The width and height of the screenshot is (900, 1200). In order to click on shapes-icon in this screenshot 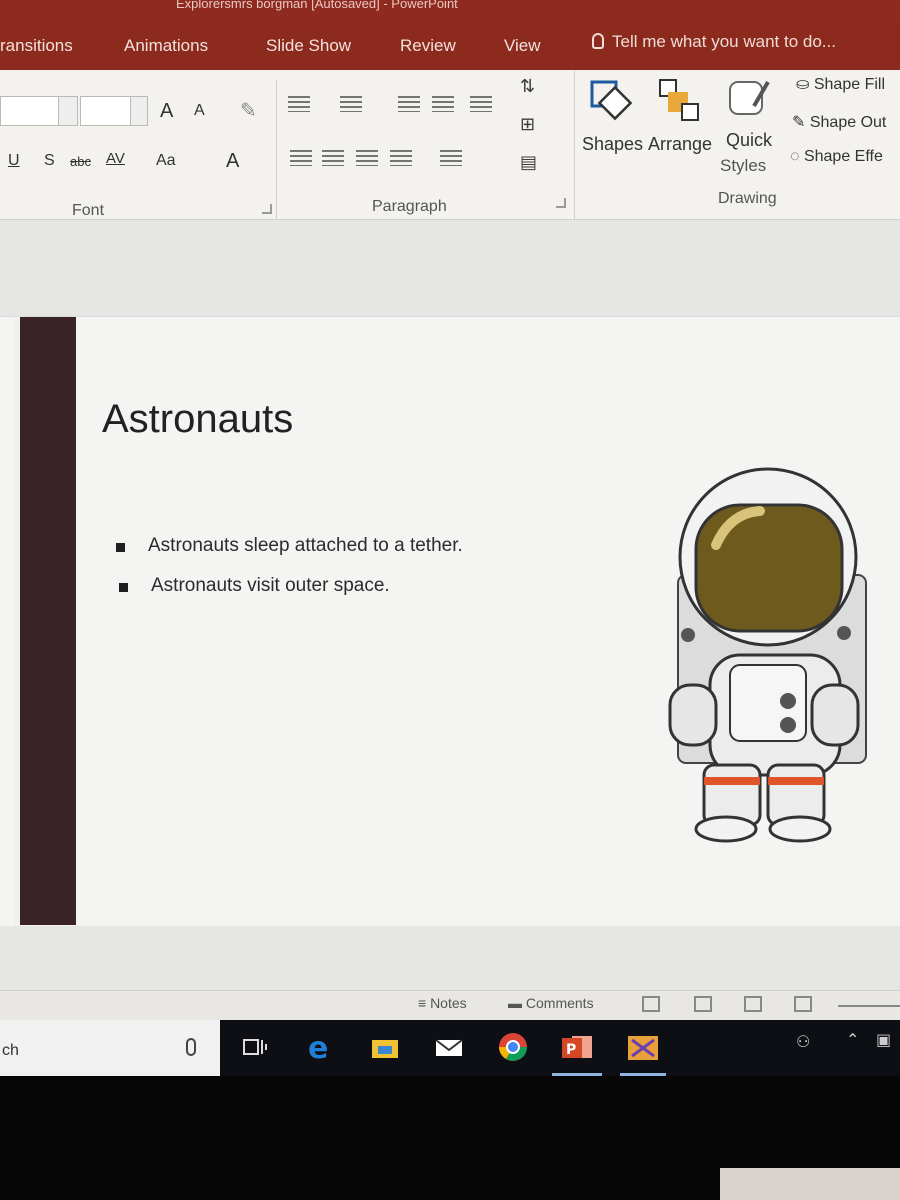, I will do `click(611, 100)`.